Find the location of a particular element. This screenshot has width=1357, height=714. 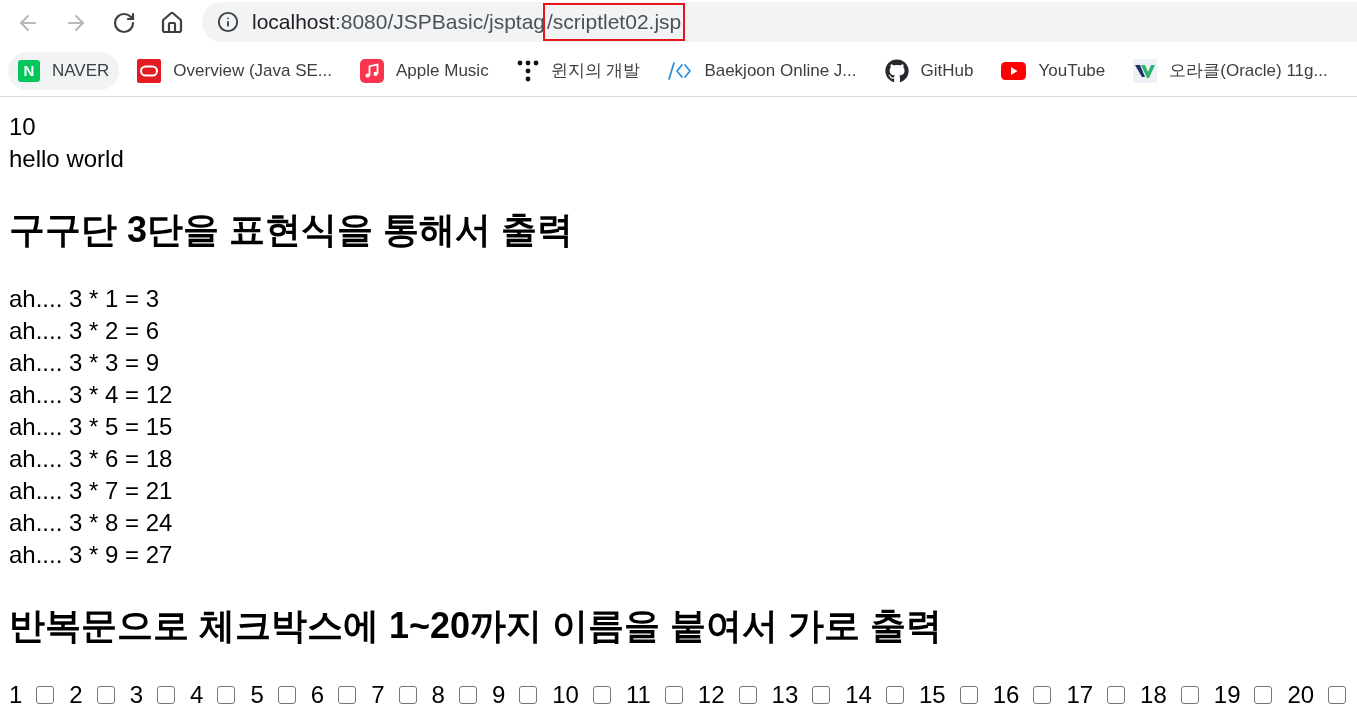

output-line: ah.... 3 * 7 = 21 is located at coordinates (91, 490).